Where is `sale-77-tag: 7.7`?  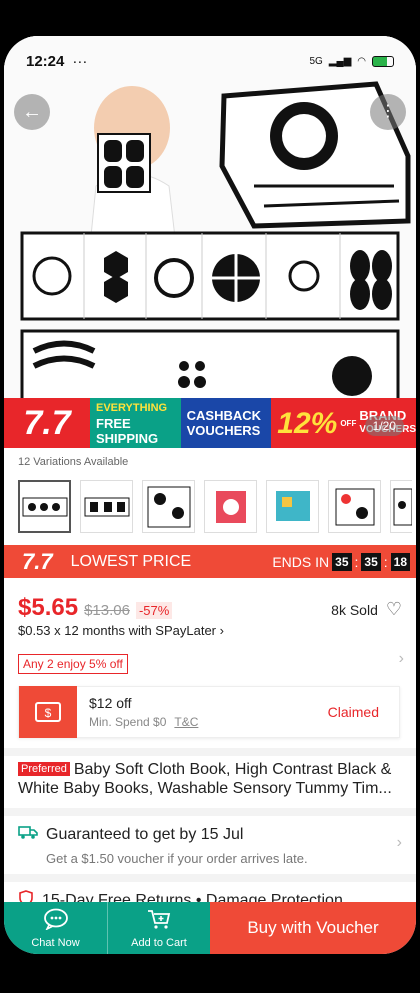 sale-77-tag: 7.7 is located at coordinates (47, 423).